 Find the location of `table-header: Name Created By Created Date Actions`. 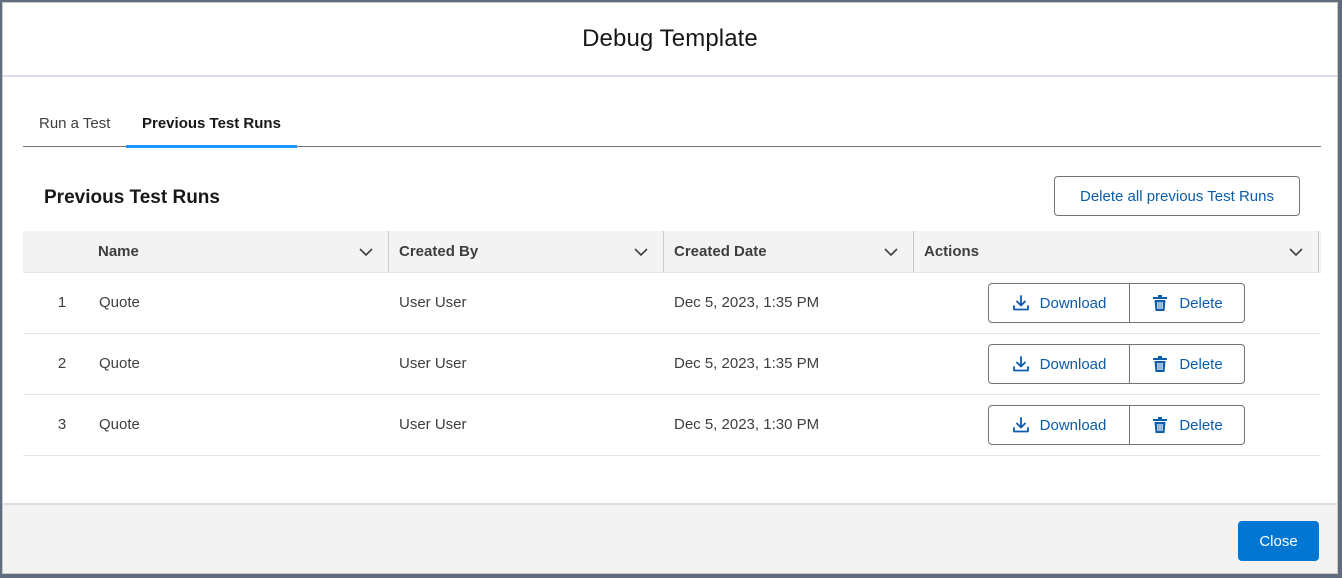

table-header: Name Created By Created Date Actions is located at coordinates (672, 252).